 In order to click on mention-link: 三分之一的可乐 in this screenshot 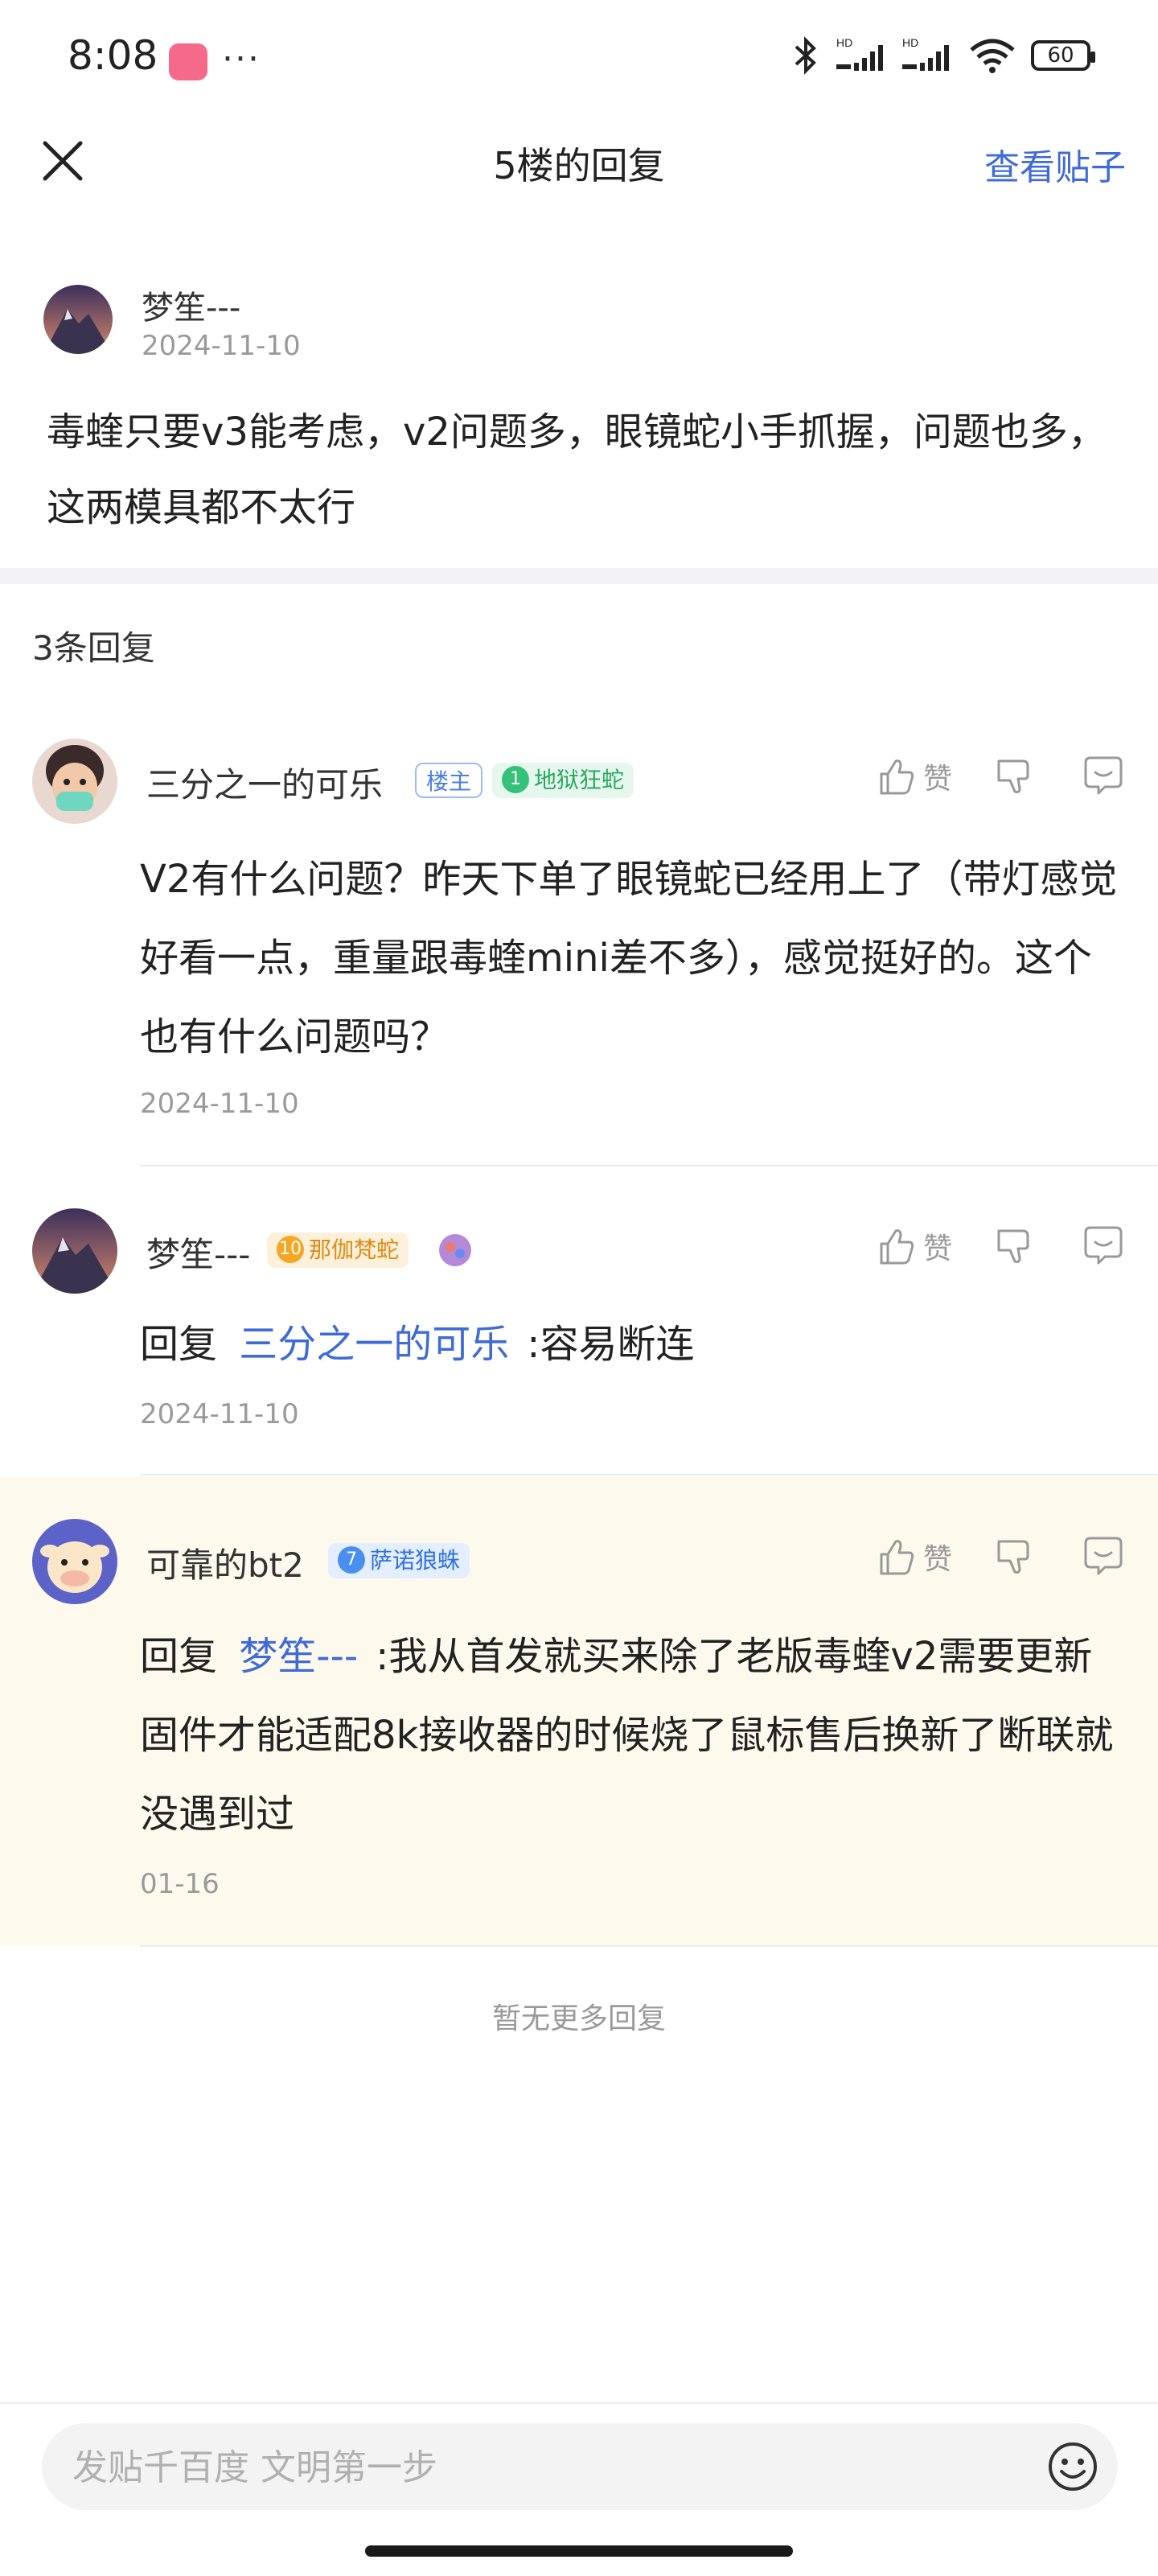, I will do `click(374, 1344)`.